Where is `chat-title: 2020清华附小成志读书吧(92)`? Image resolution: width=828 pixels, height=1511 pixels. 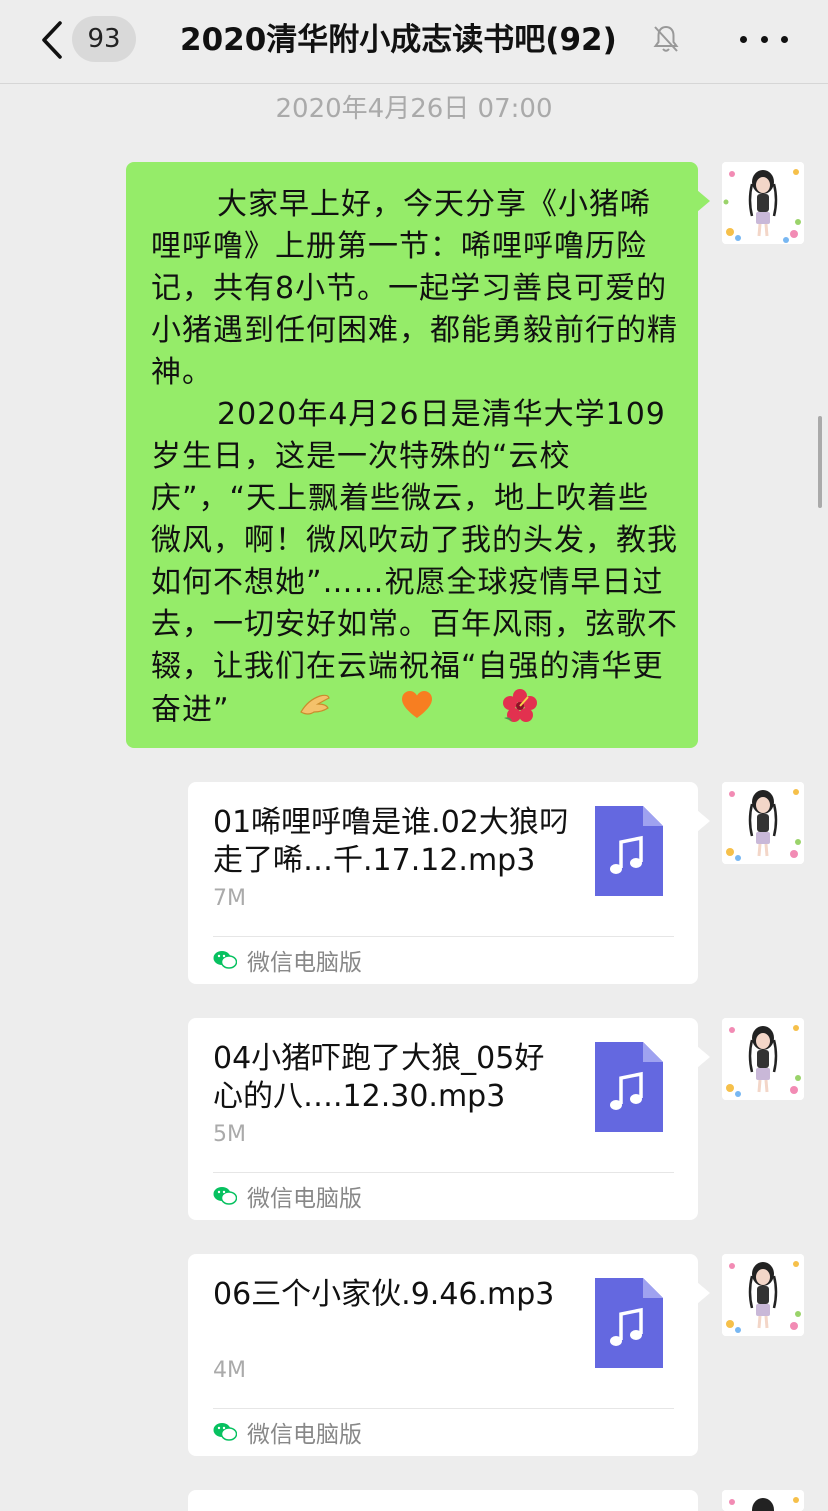 chat-title: 2020清华附小成志读书吧(92) is located at coordinates (398, 40).